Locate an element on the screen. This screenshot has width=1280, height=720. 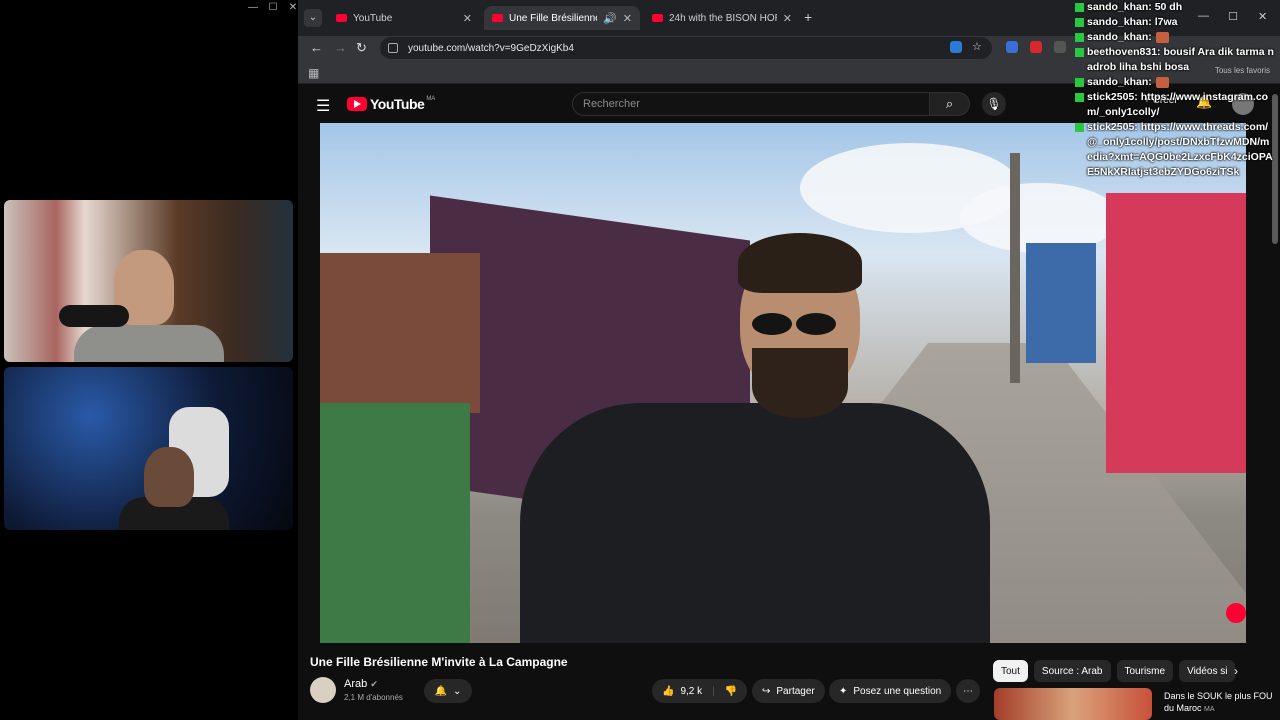
share-button: ↪ Partager is located at coordinates (788, 691).